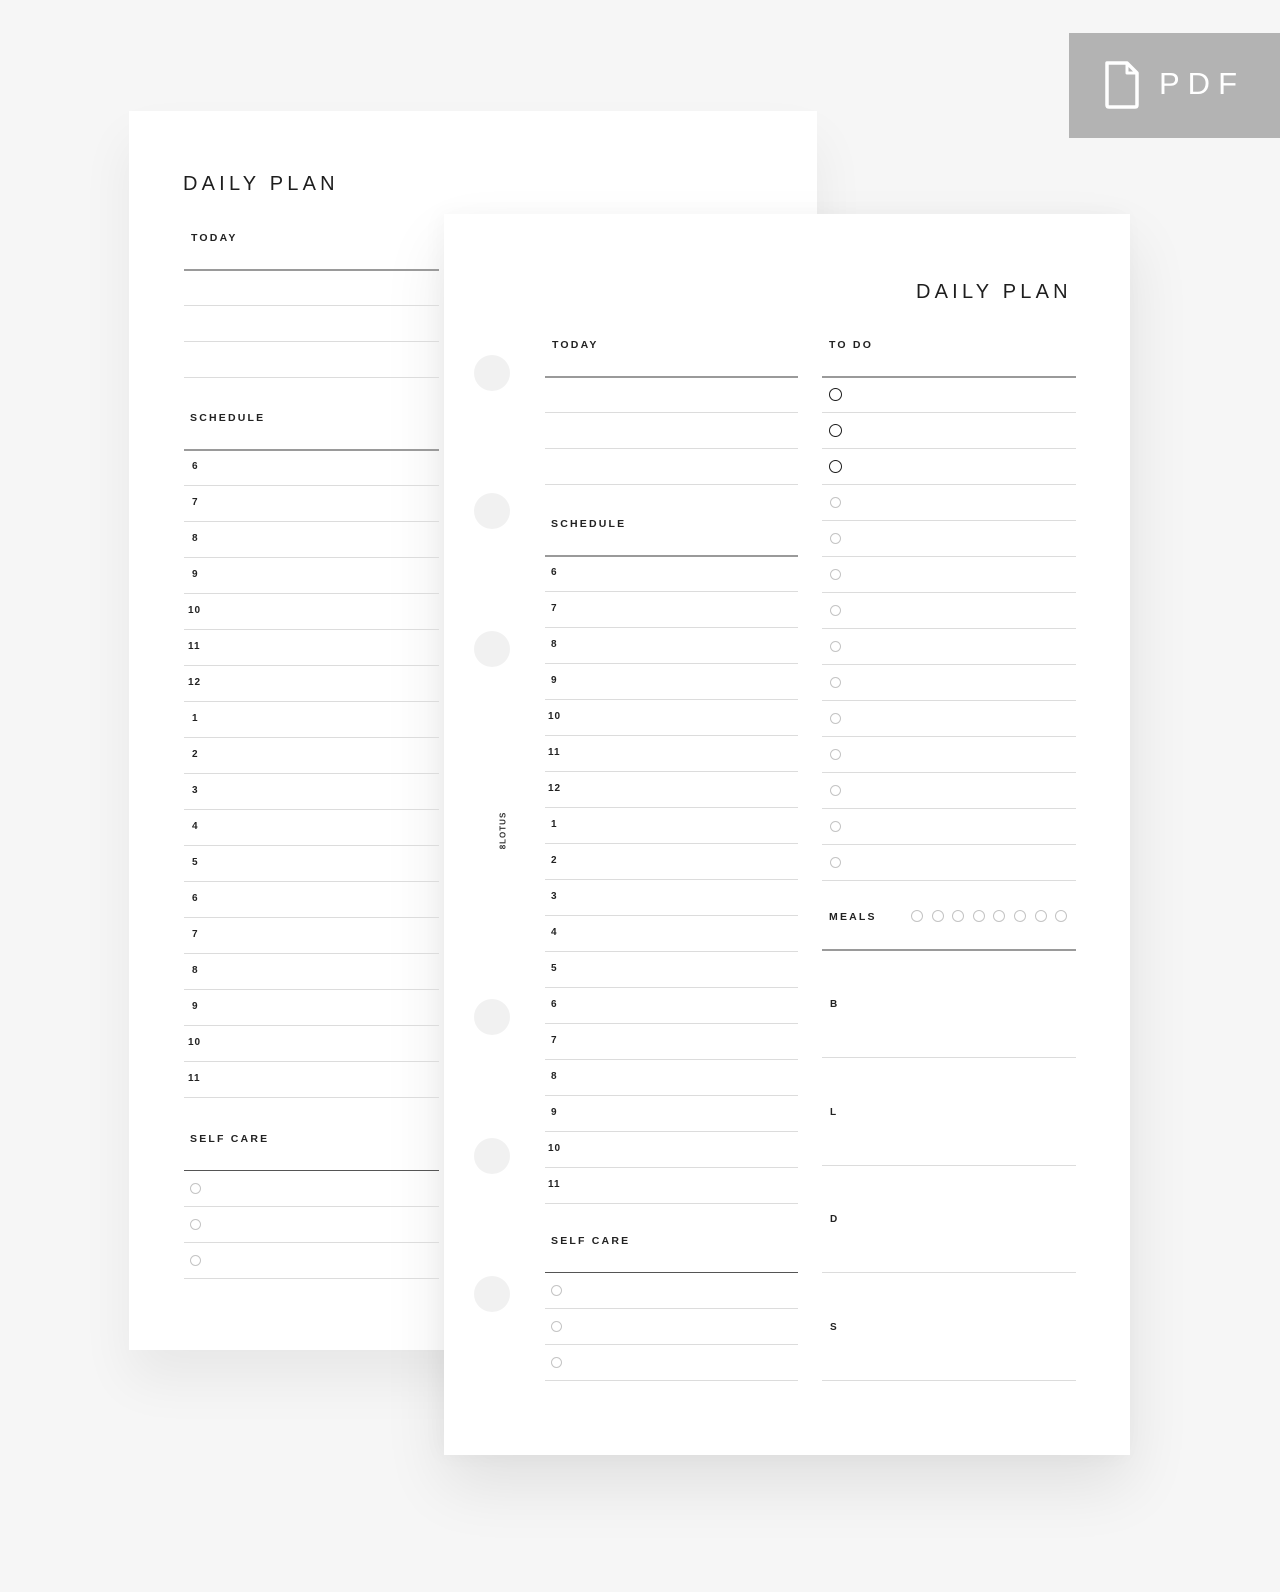  I want to click on front-schedule-hour: 6, so click(554, 572).